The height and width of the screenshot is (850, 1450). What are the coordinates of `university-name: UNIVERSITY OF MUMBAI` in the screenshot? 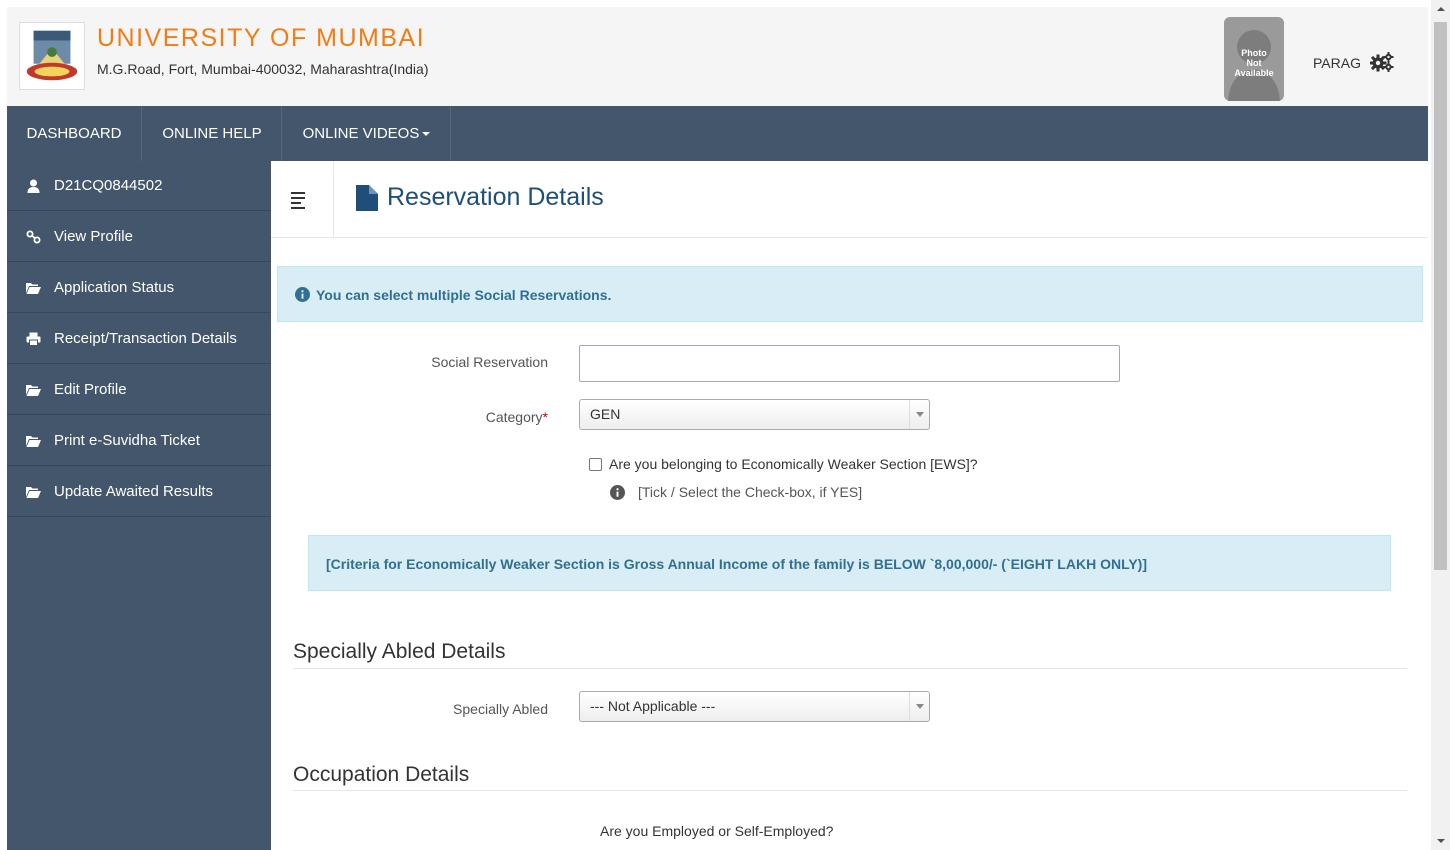 It's located at (261, 38).